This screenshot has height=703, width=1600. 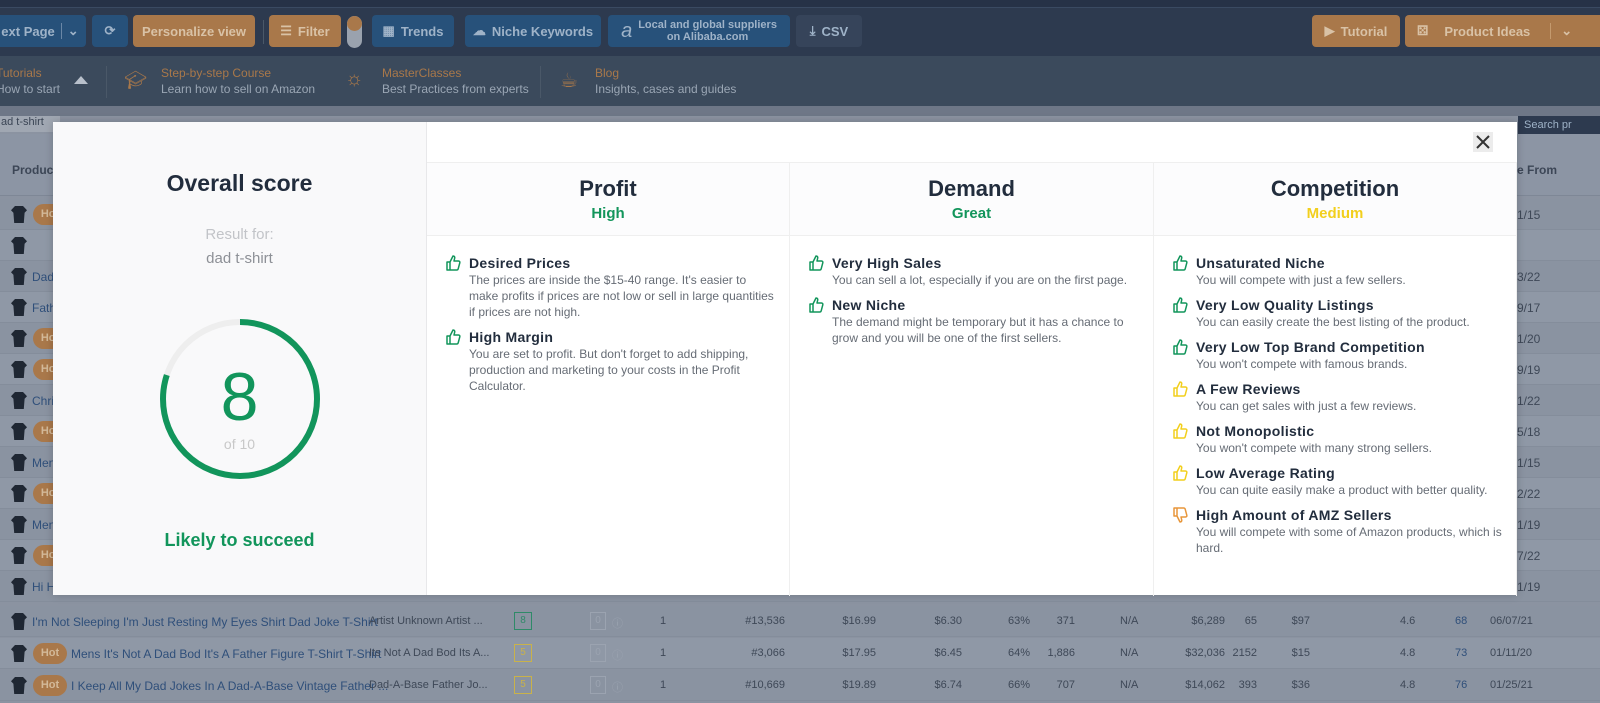 What do you see at coordinates (948, 621) in the screenshot?
I see `cell-fee: $6.30` at bounding box center [948, 621].